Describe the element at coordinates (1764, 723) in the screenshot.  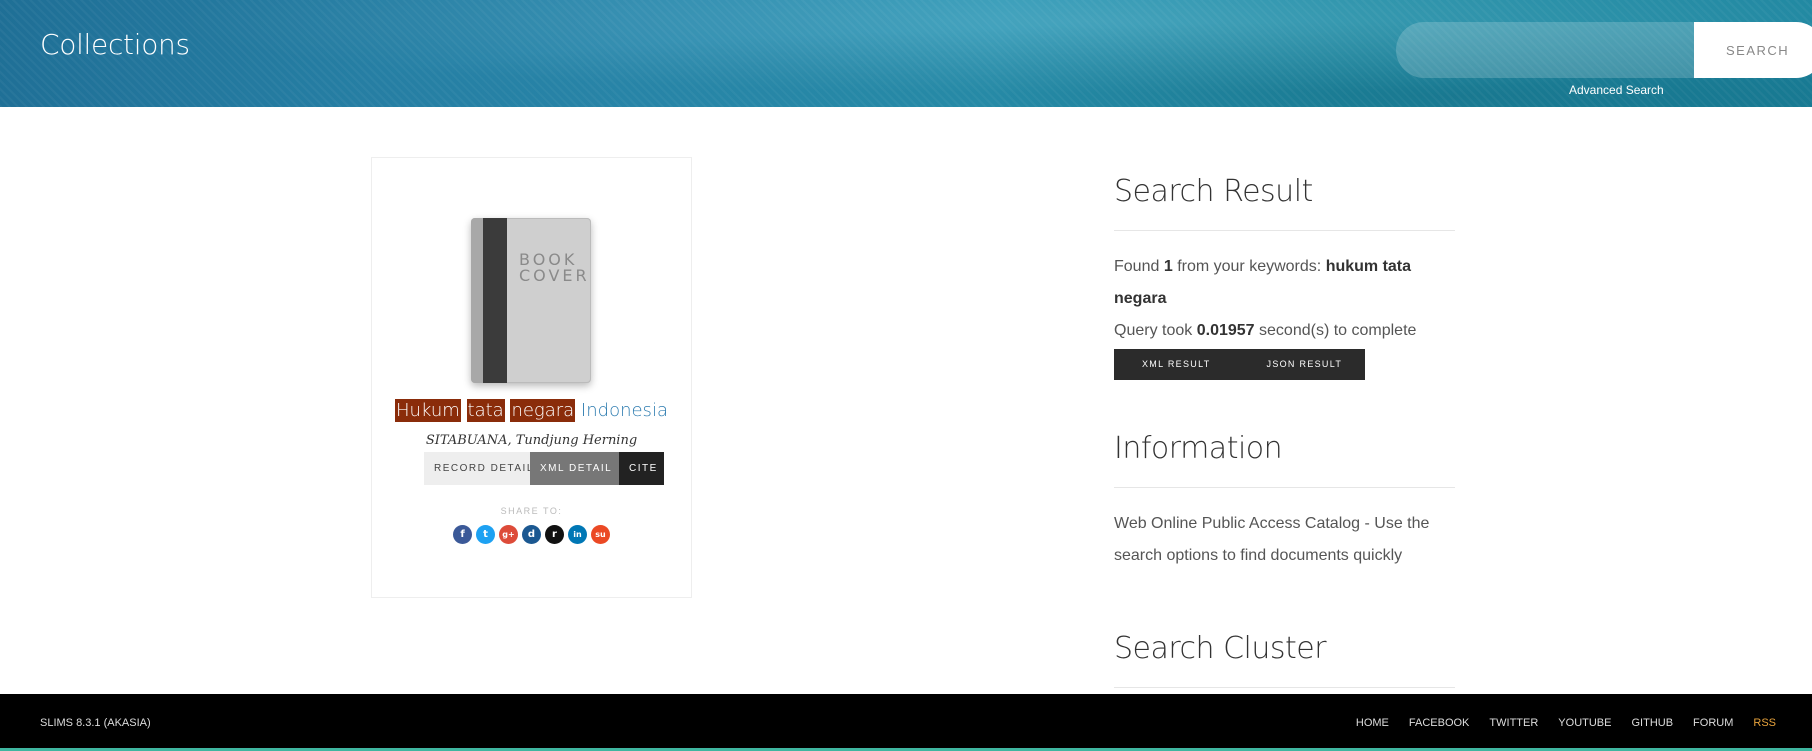
I see `footer-link-rss: RSS` at that location.